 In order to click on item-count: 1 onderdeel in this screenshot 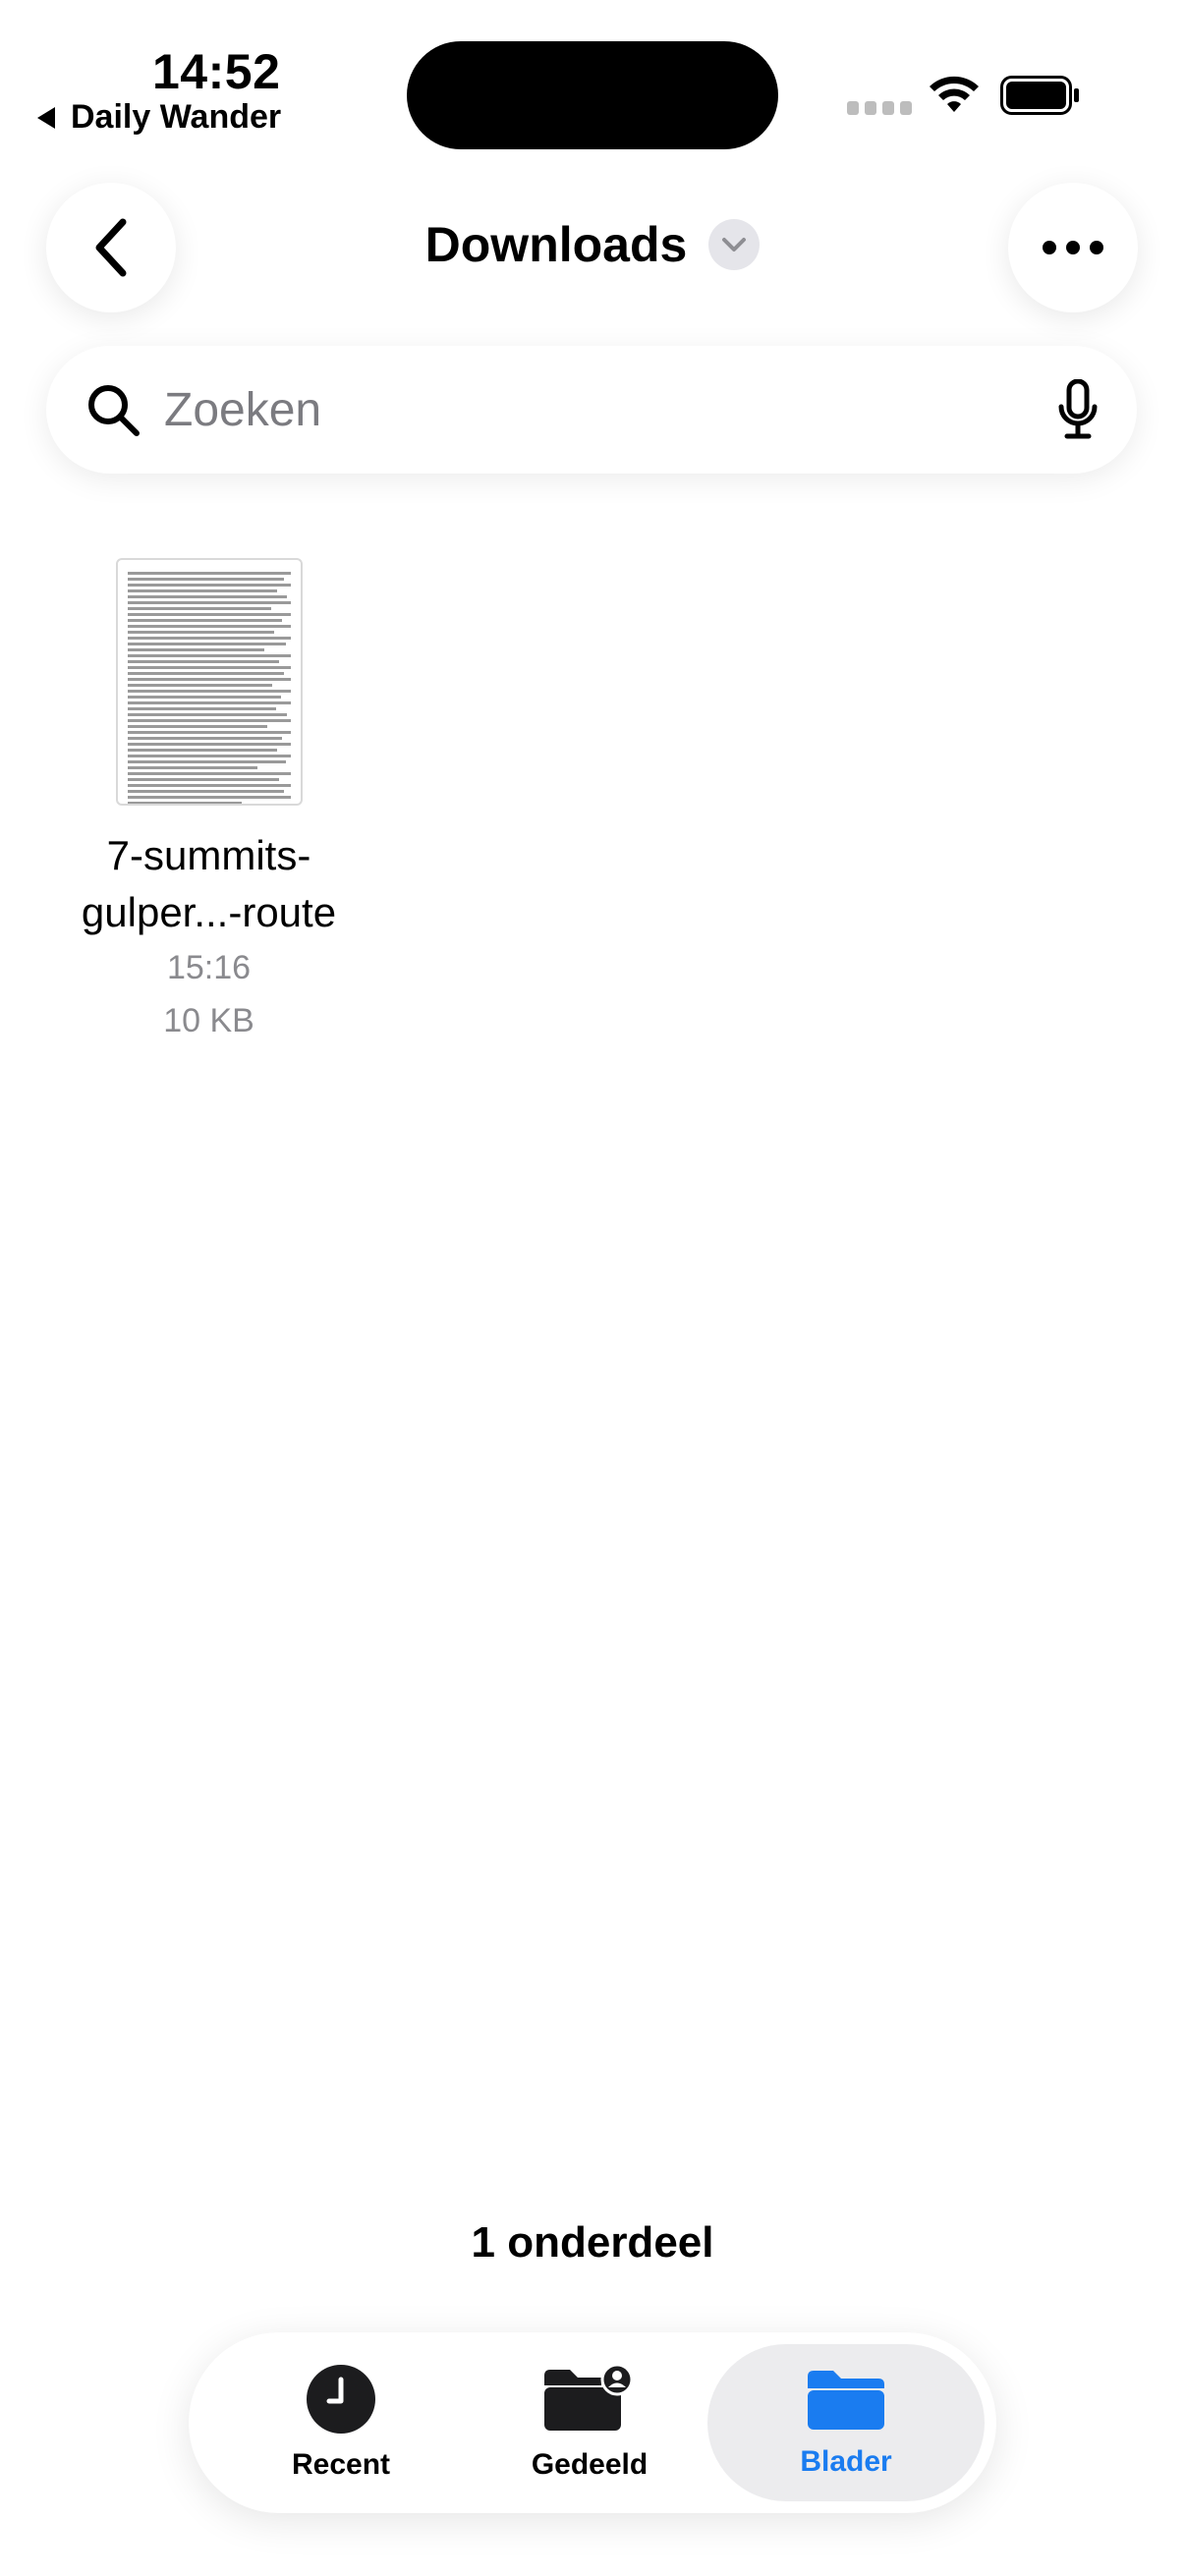, I will do `click(592, 2242)`.